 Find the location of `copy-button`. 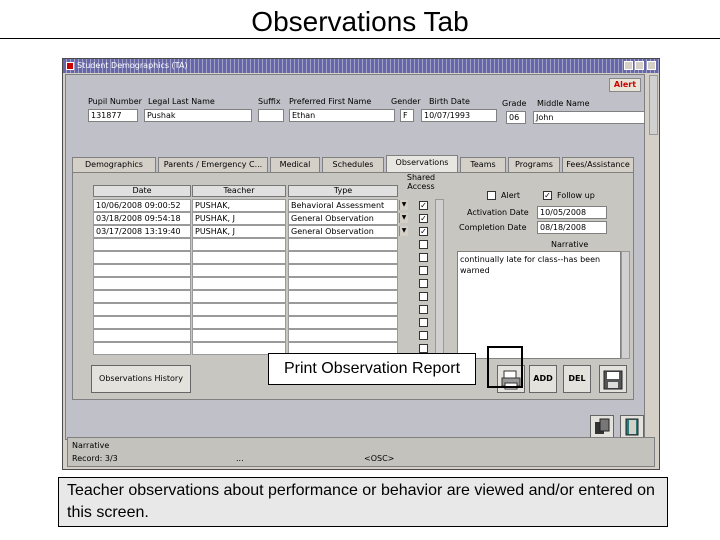

copy-button is located at coordinates (602, 427).